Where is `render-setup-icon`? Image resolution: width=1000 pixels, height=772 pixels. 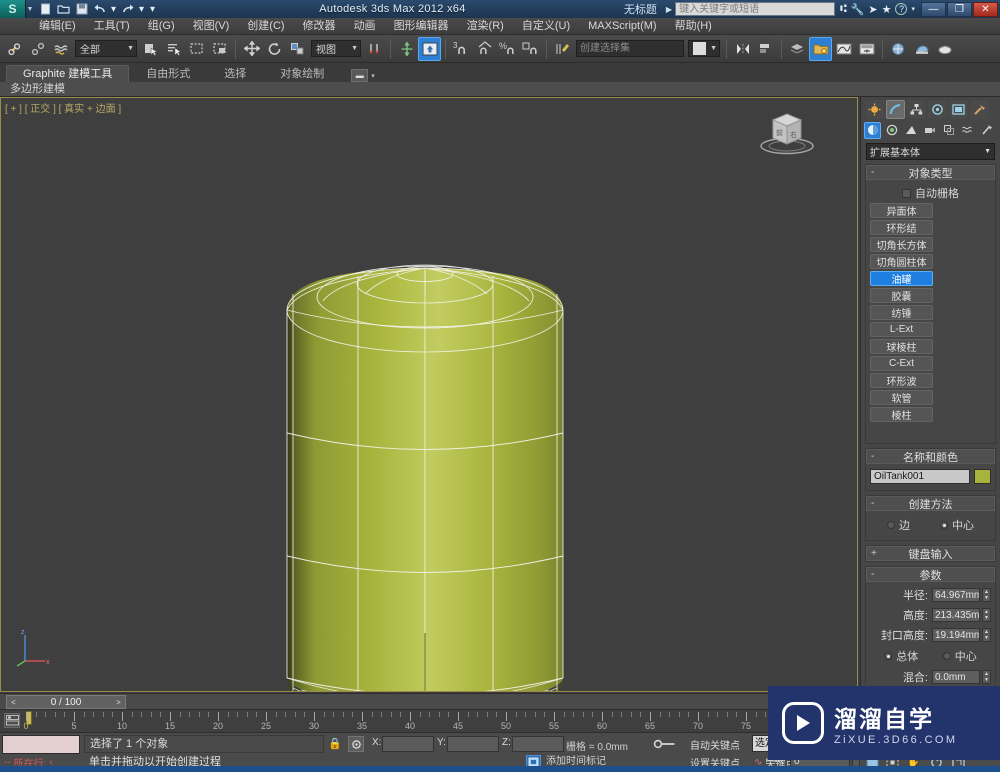 render-setup-icon is located at coordinates (898, 49).